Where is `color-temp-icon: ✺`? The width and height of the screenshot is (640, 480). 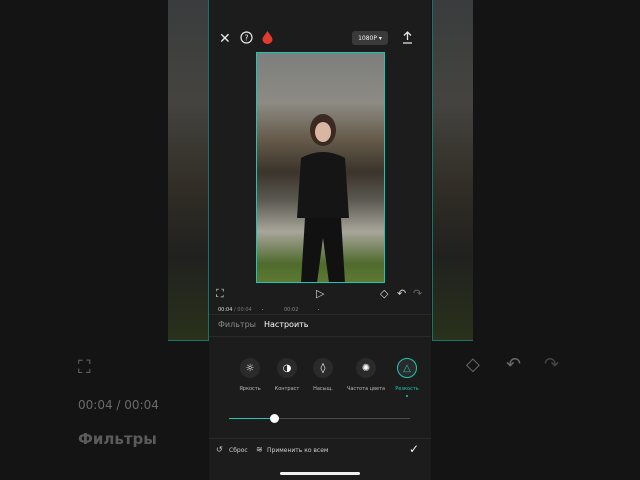
color-temp-icon: ✺ is located at coordinates (366, 368).